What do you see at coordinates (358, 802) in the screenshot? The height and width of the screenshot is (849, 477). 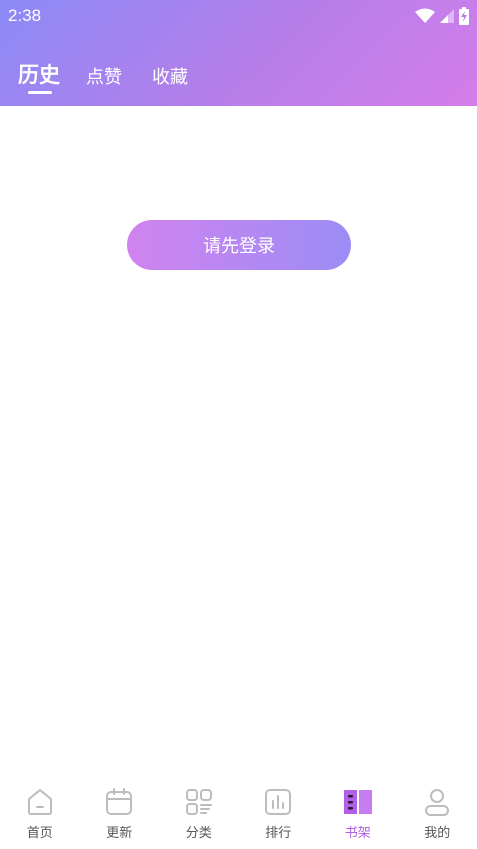 I see `bookshelf-icon` at bounding box center [358, 802].